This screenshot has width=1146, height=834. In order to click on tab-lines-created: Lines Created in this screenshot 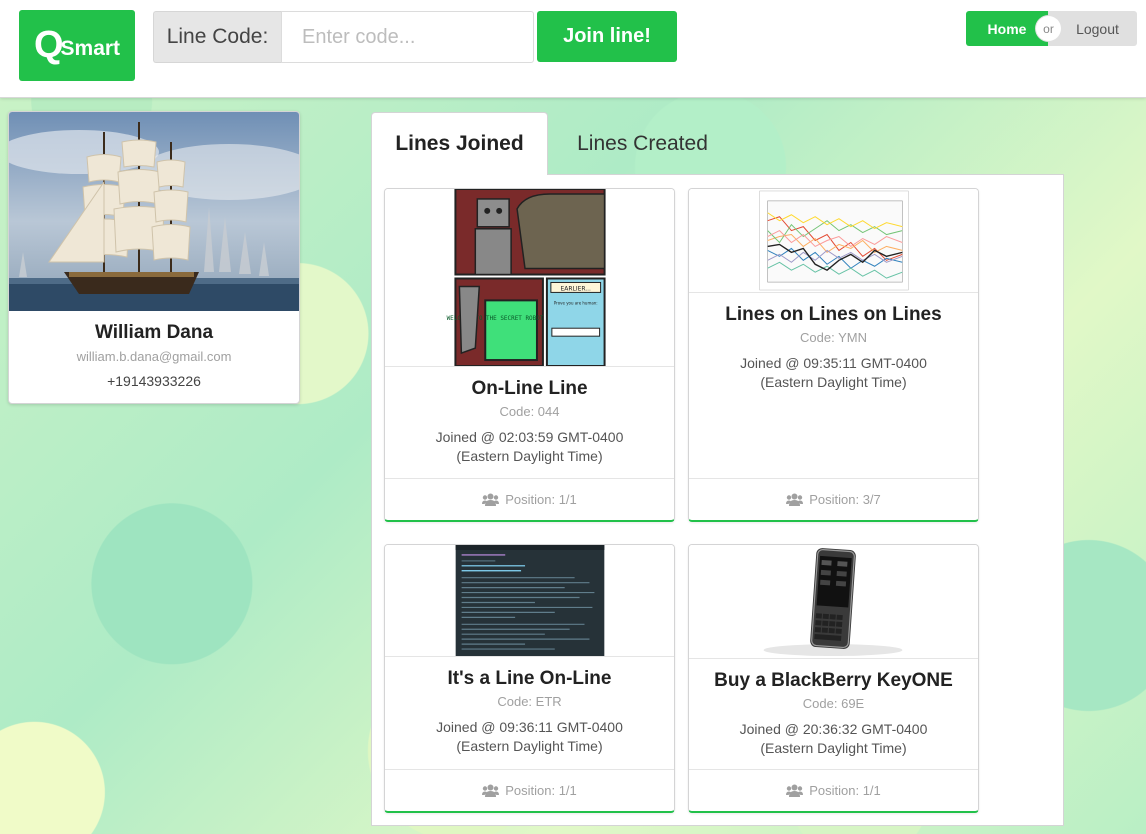, I will do `click(642, 143)`.